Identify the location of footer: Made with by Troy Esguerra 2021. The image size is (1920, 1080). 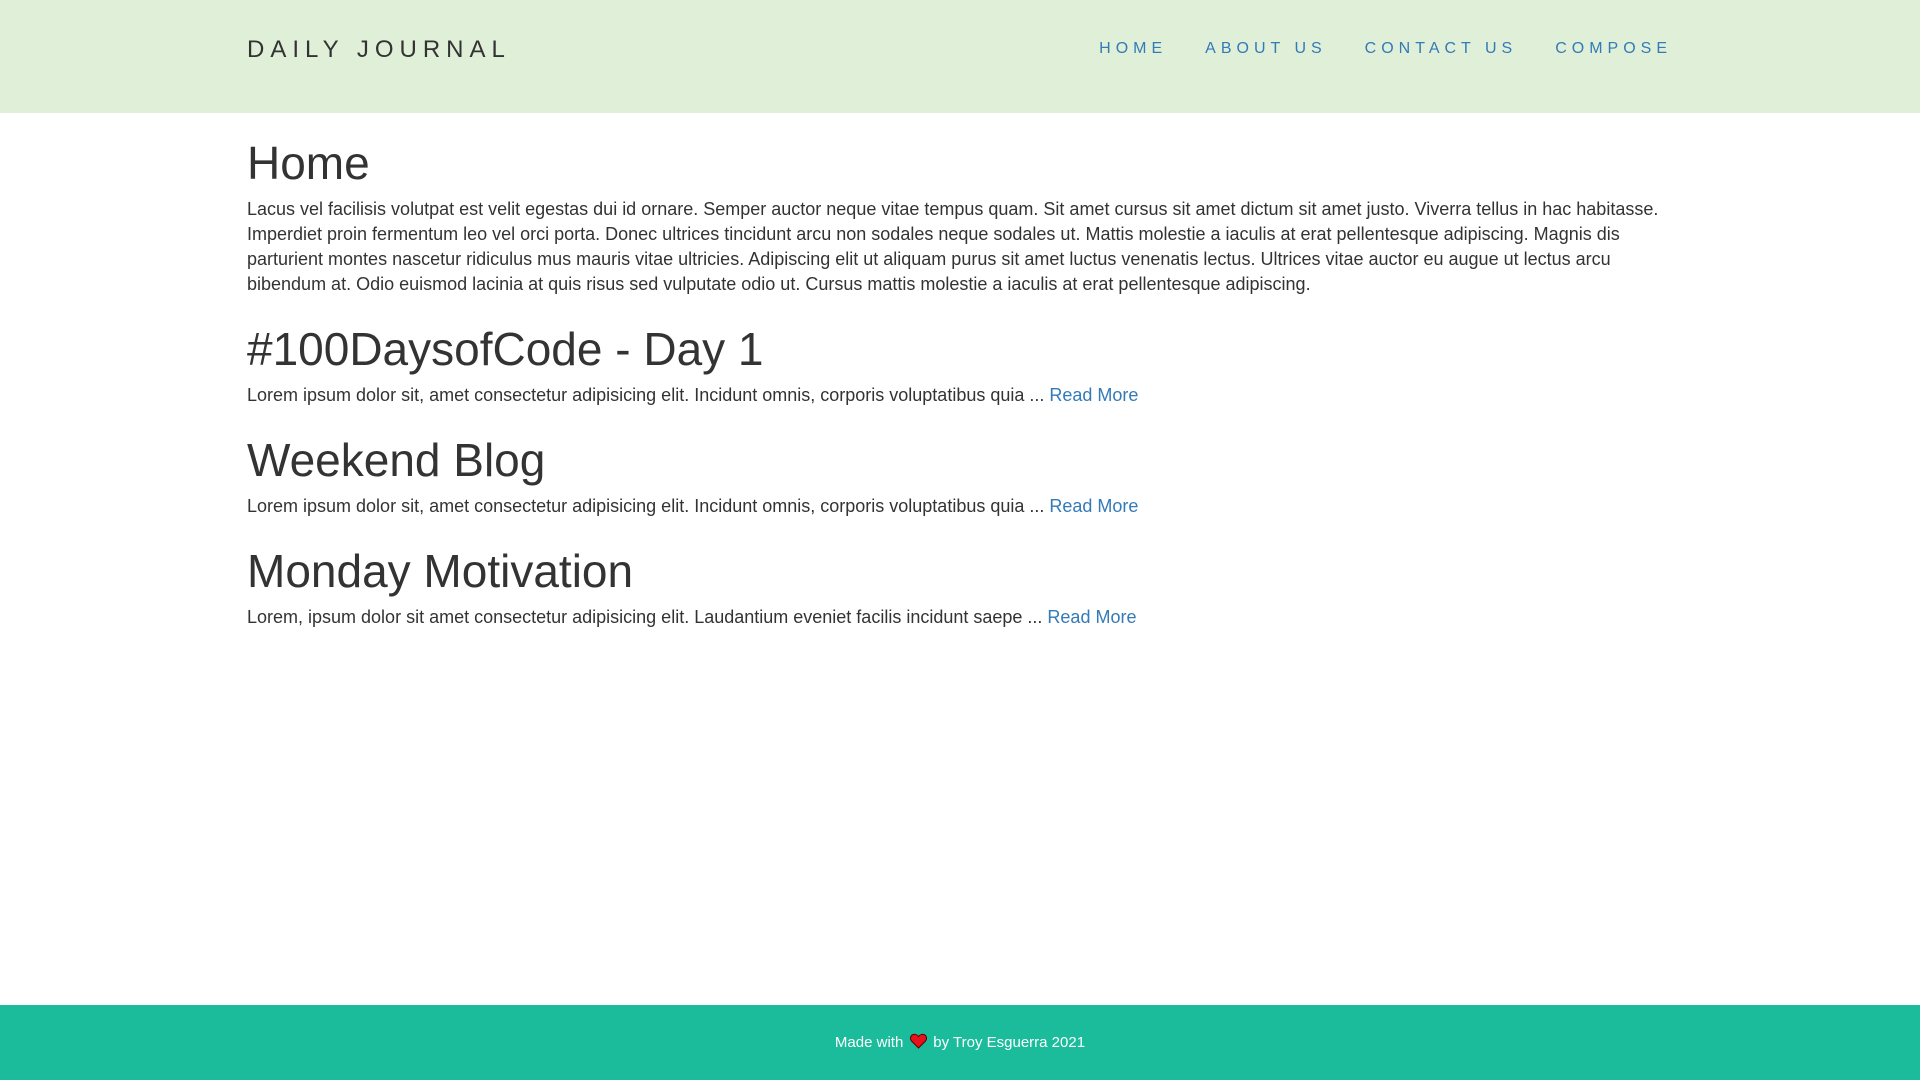
(960, 1042).